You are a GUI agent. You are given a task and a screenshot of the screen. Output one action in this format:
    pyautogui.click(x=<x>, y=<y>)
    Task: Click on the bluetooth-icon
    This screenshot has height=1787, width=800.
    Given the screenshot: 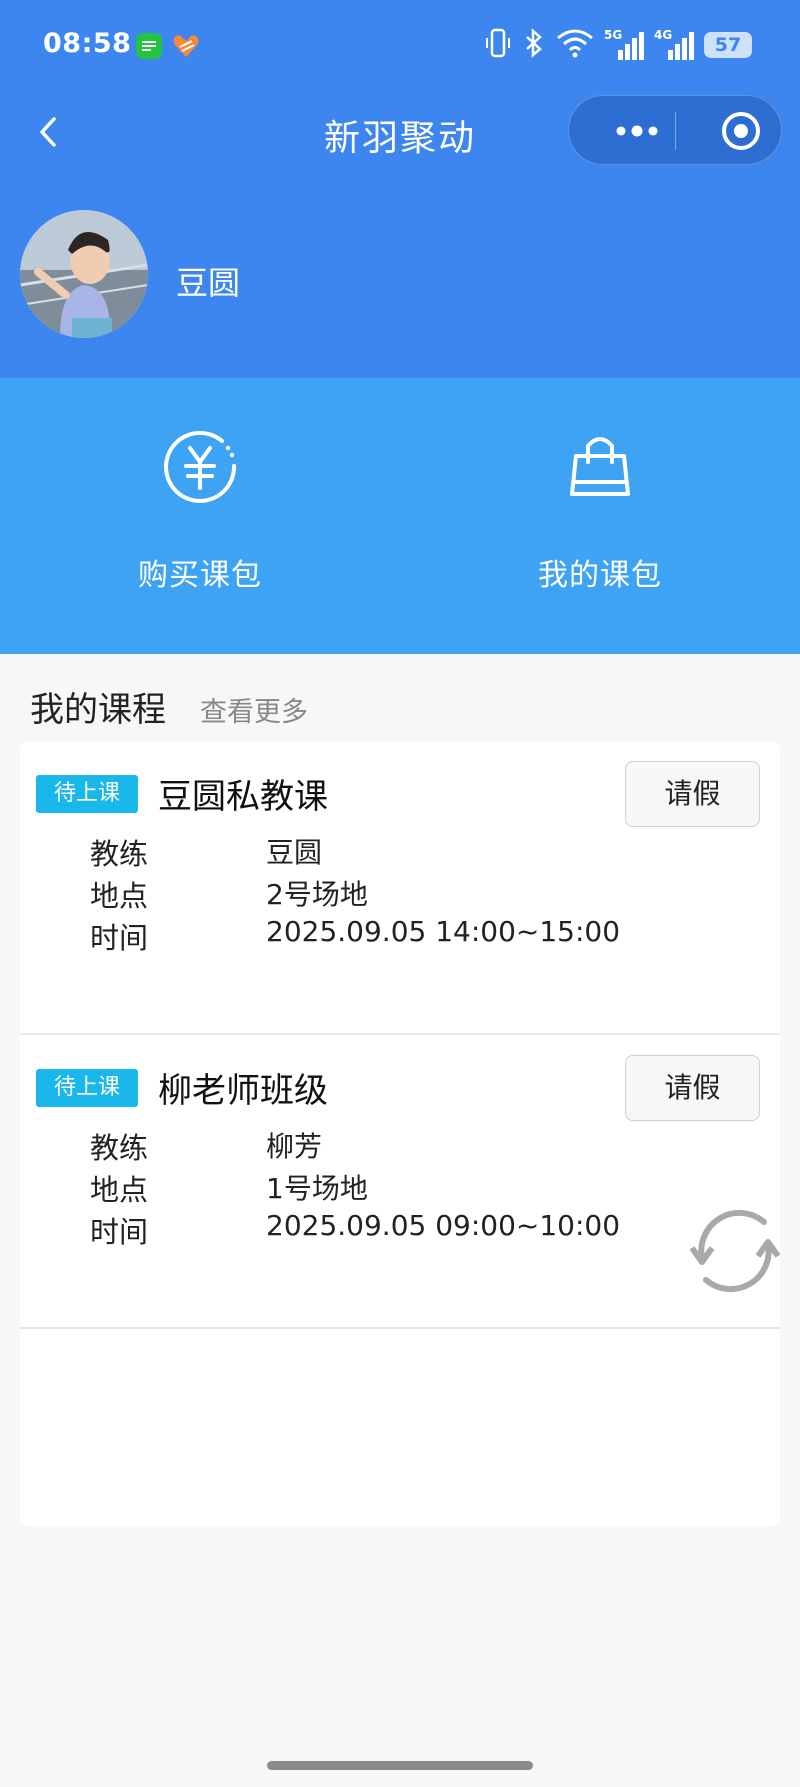 What is the action you would take?
    pyautogui.click(x=534, y=45)
    